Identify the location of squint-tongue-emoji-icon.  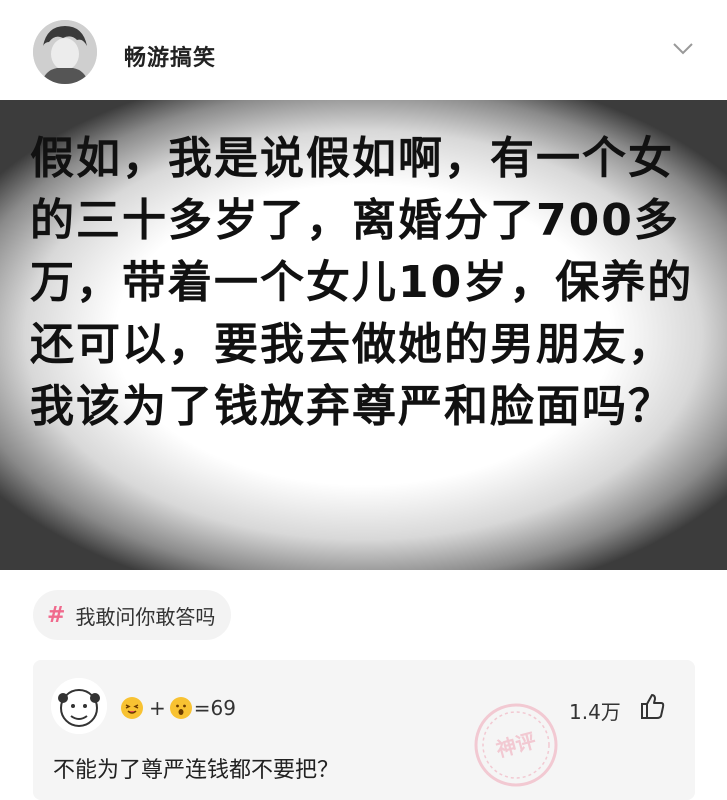
(132, 708).